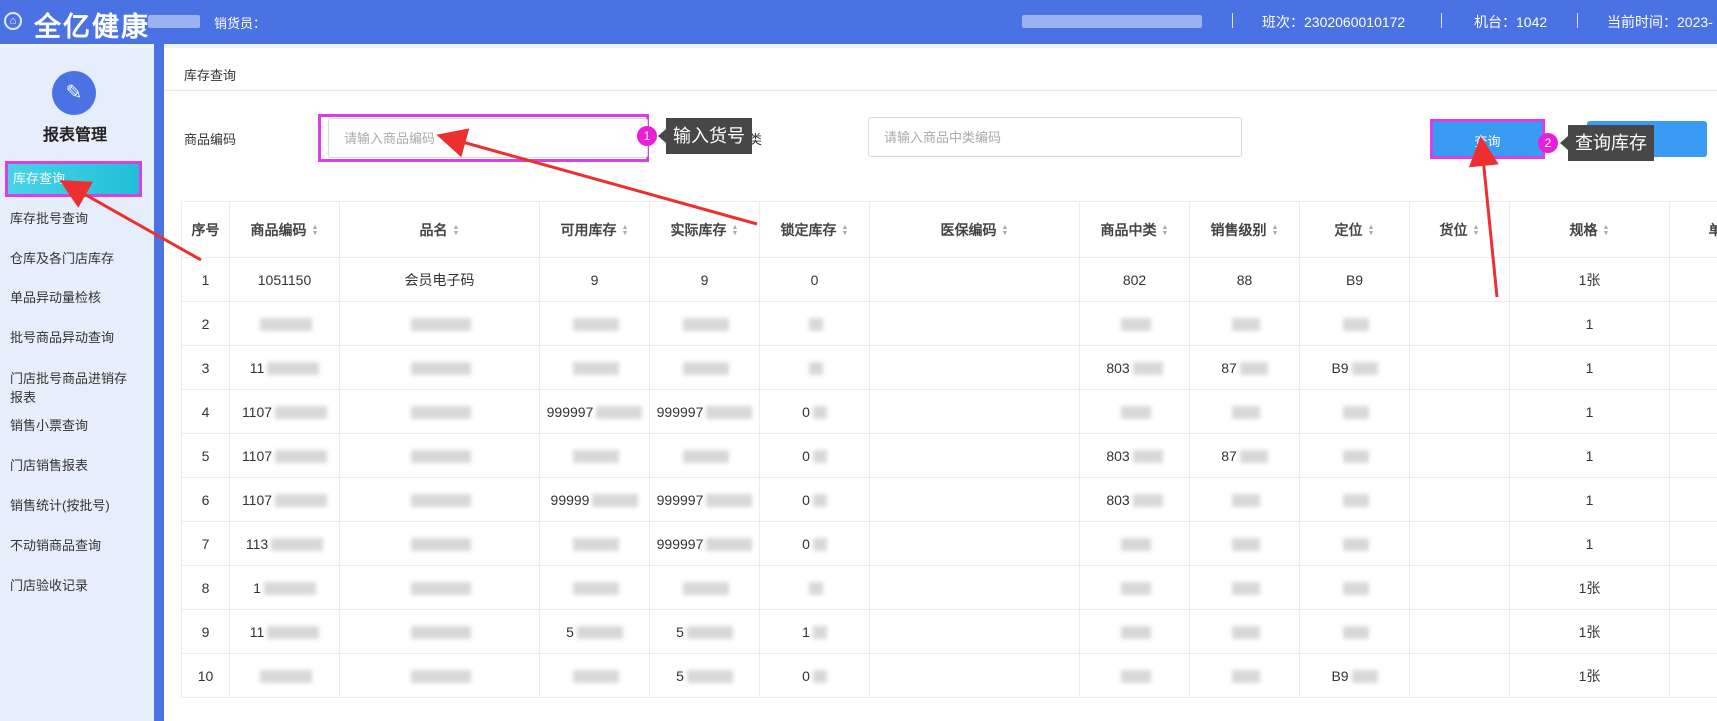 This screenshot has width=1717, height=721. Describe the element at coordinates (23, 398) in the screenshot. I see `sidebar-item-store-batch-report-cont: 报表` at that location.